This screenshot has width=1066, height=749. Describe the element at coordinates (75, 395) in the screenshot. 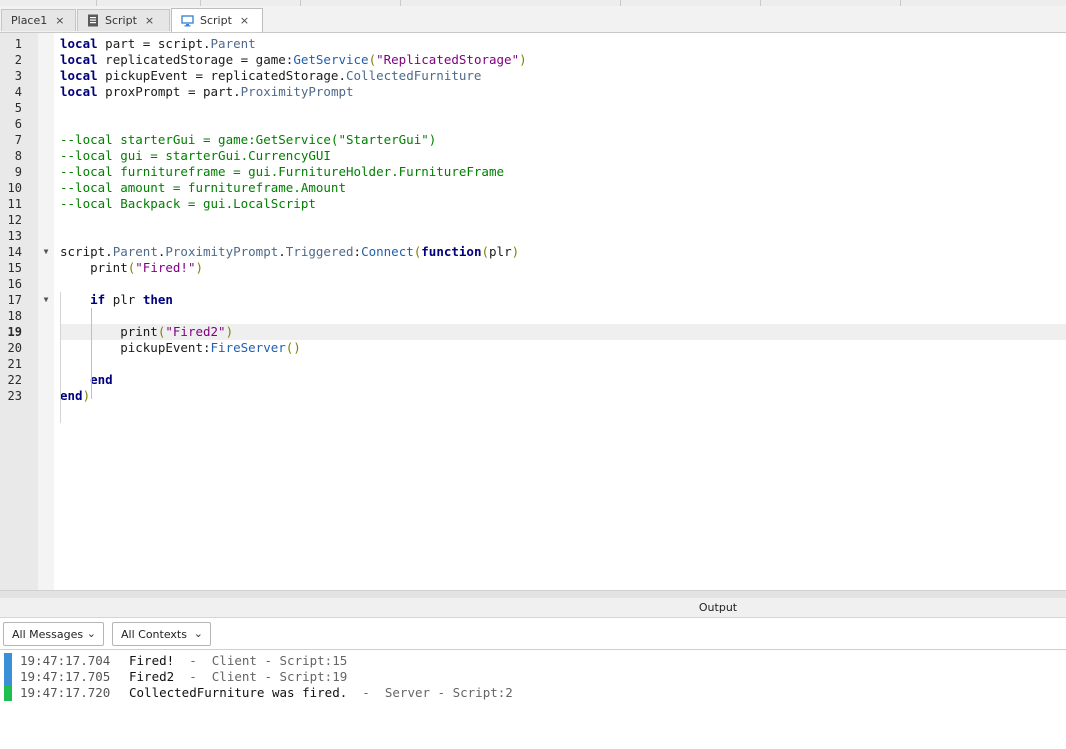

I see `code-text: end)` at that location.